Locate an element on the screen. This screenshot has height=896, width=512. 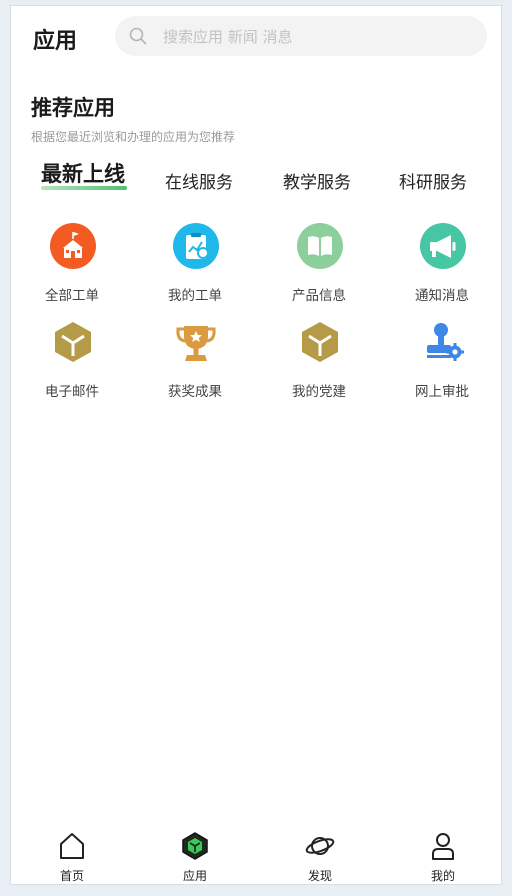
app-label: 获奖成果 is located at coordinates (195, 392).